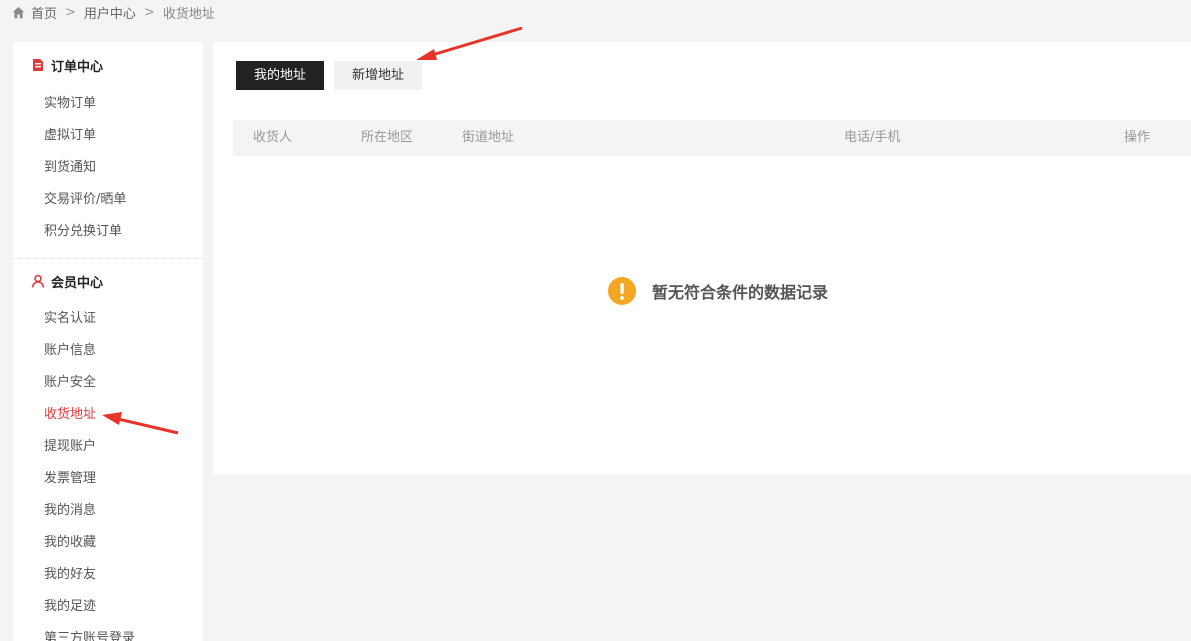 Image resolution: width=1191 pixels, height=641 pixels. I want to click on sidebar-item-messages: 我的消息, so click(108, 511).